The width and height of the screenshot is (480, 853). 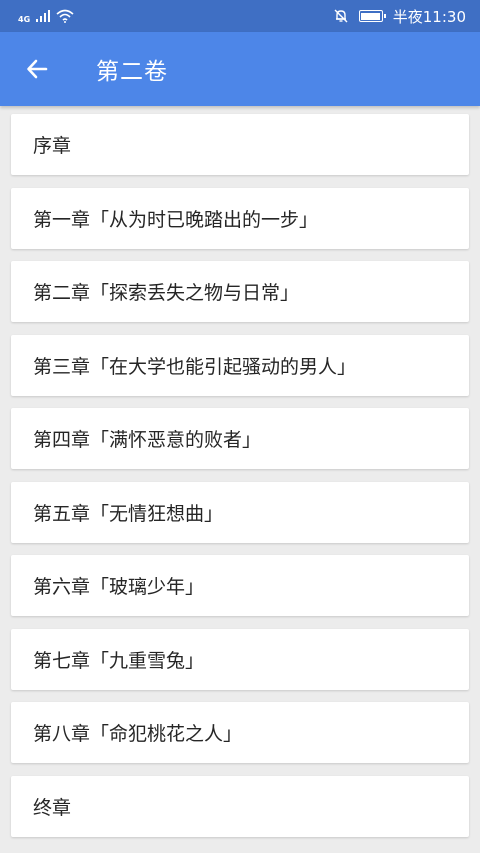 I want to click on chapter-item: 第二章「探索丢失之物与日常」, so click(x=240, y=291).